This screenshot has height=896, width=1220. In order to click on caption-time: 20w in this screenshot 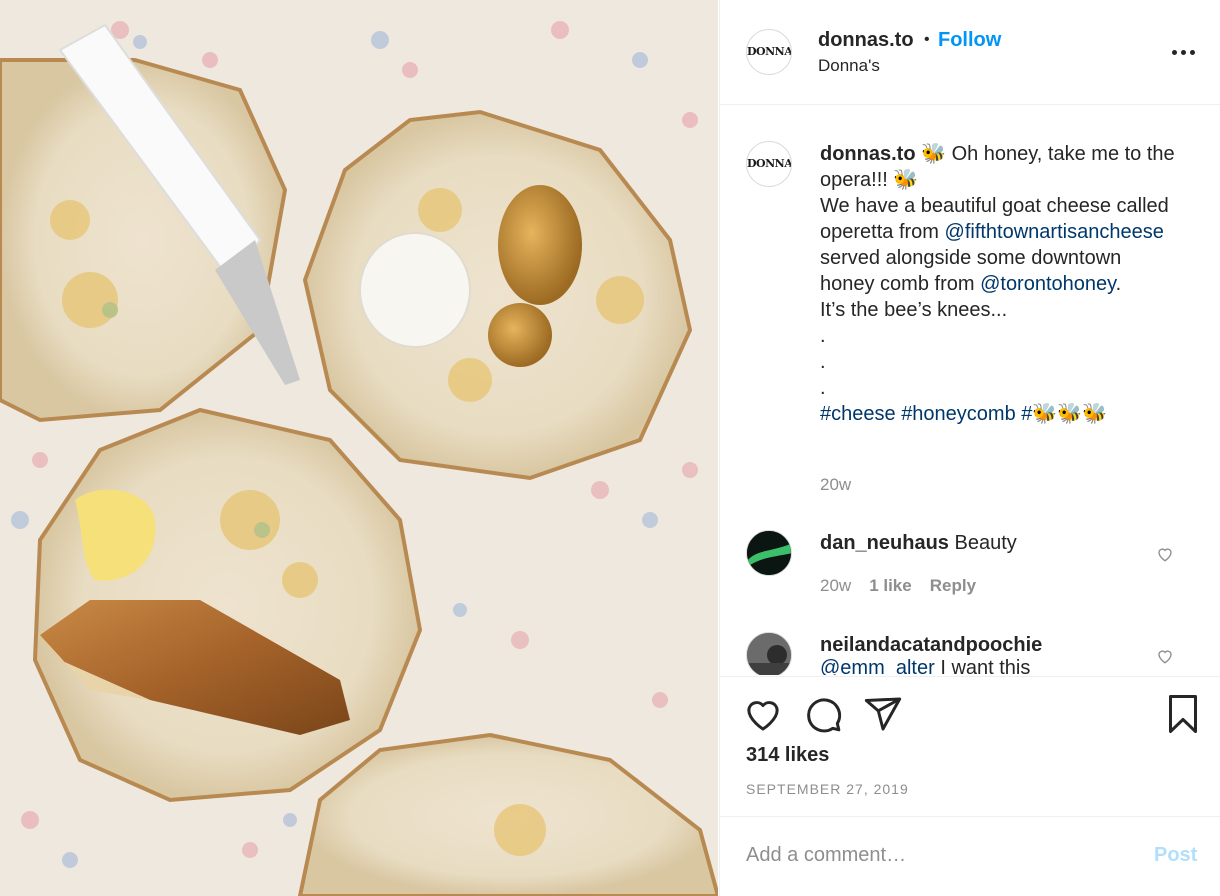, I will do `click(835, 485)`.